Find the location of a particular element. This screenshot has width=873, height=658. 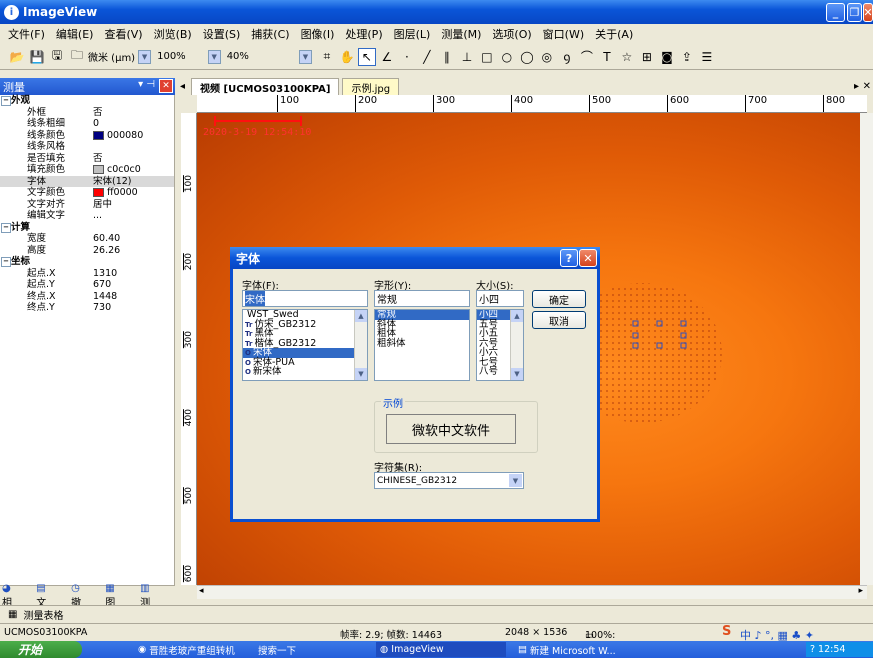

menu-item: 测量(M) is located at coordinates (461, 34).